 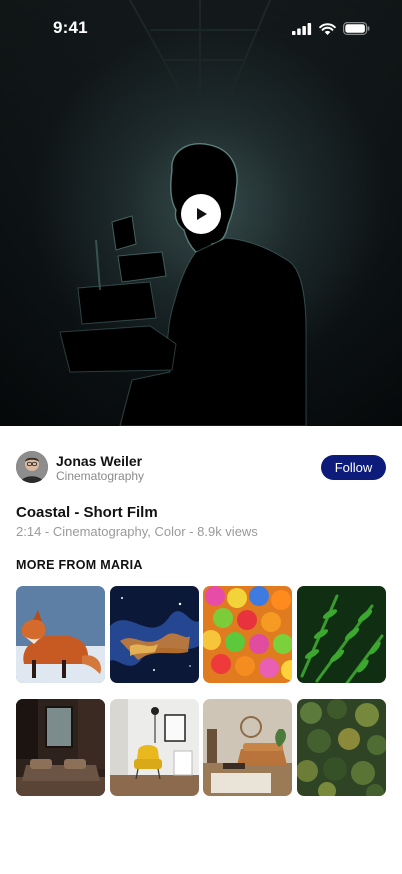 What do you see at coordinates (60, 747) in the screenshot?
I see `dark-living-room-thumbnail` at bounding box center [60, 747].